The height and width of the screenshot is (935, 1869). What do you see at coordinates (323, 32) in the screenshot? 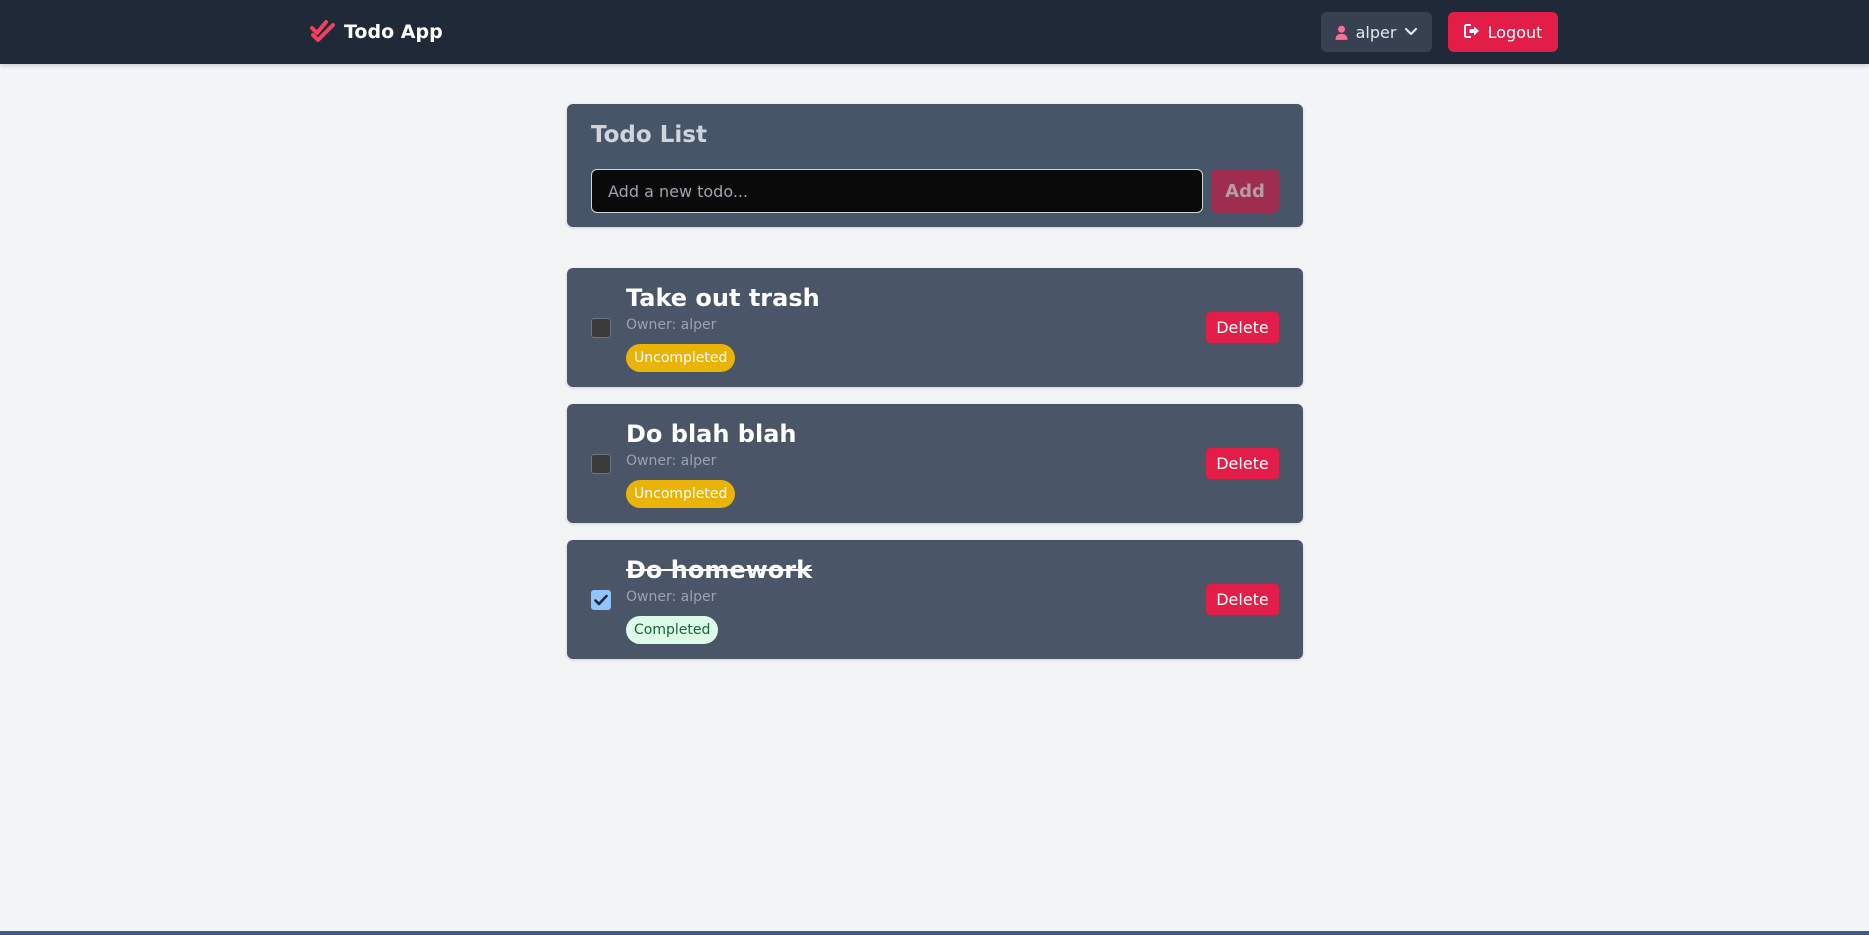
I see `double-check-icon` at bounding box center [323, 32].